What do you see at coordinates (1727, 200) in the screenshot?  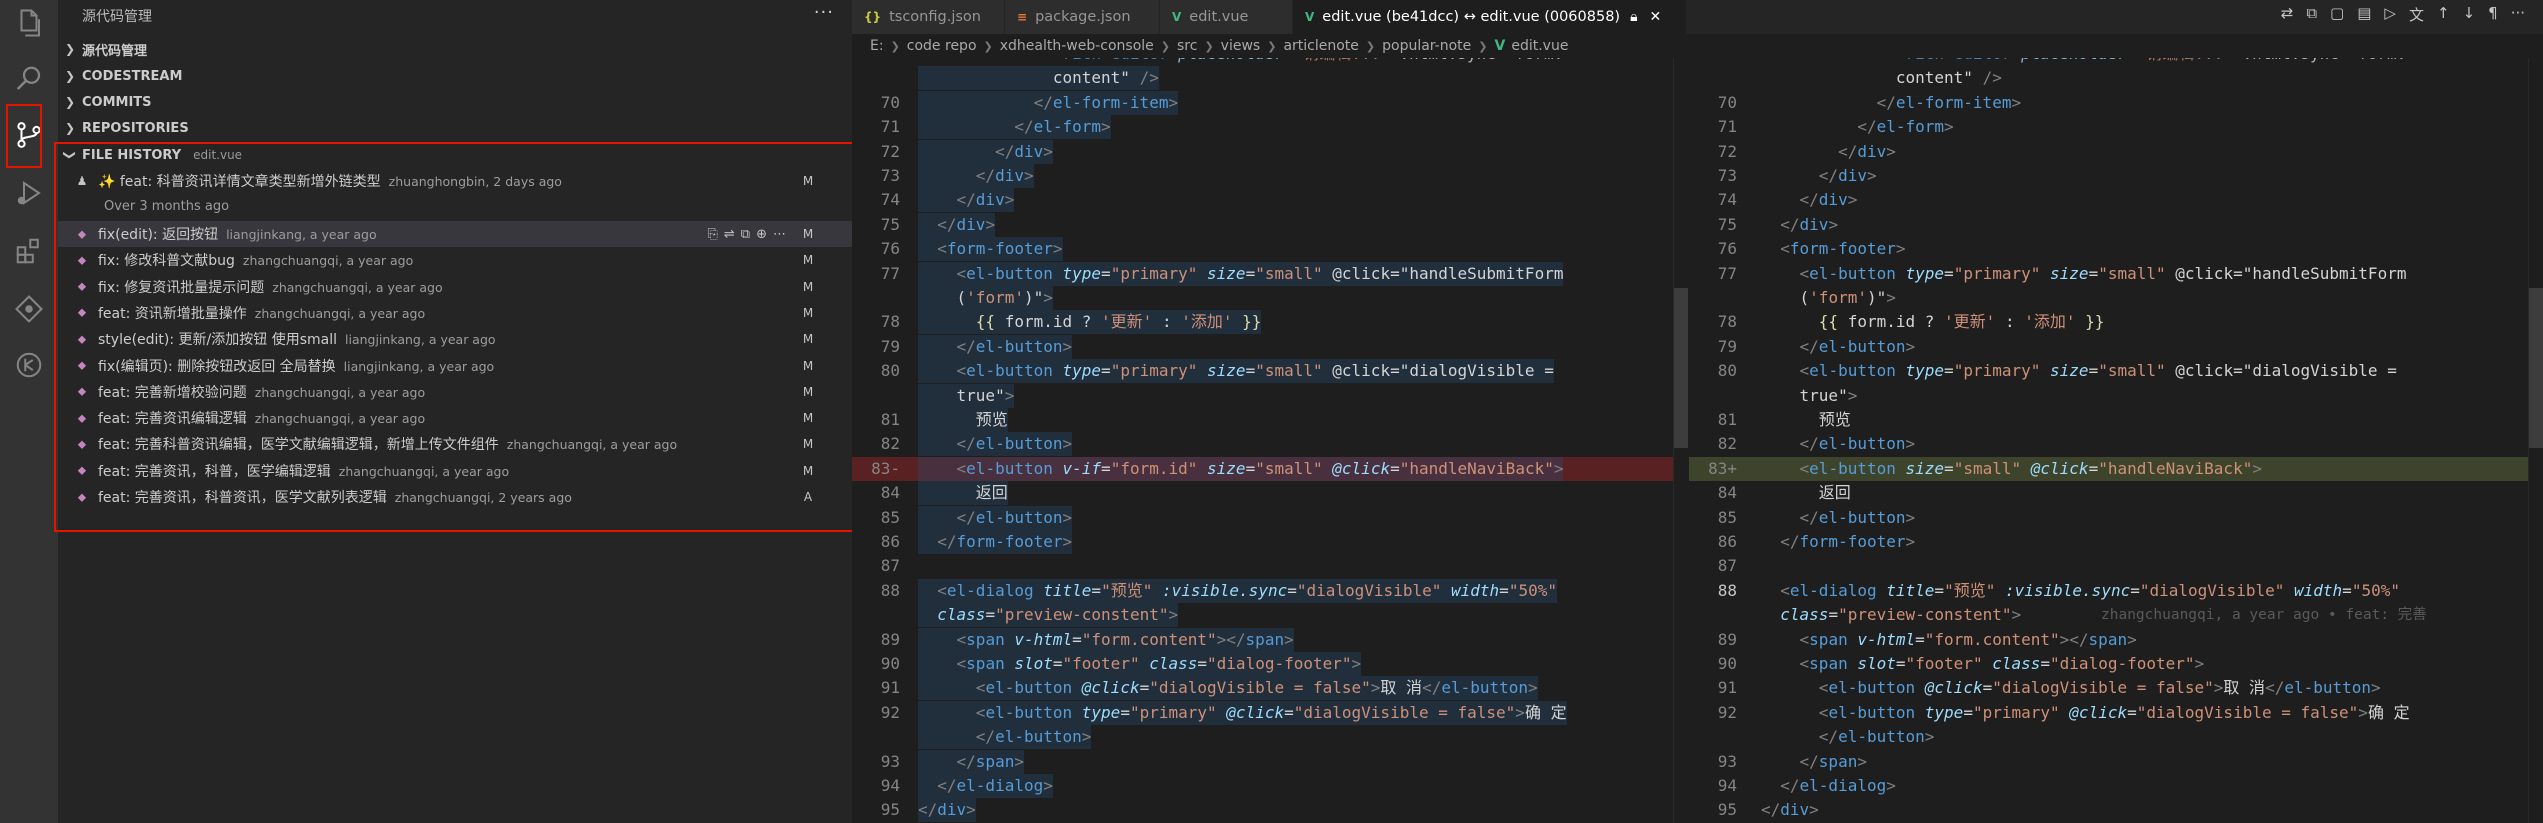 I see `line-number: 74` at bounding box center [1727, 200].